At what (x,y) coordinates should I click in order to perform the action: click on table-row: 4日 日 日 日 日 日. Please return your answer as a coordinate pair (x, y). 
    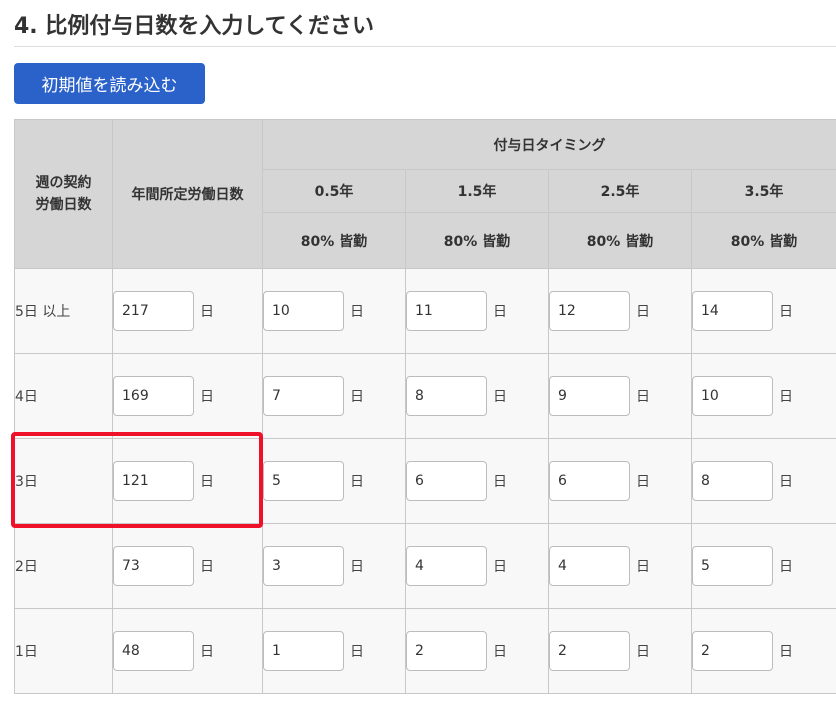
    Looking at the image, I should click on (425, 396).